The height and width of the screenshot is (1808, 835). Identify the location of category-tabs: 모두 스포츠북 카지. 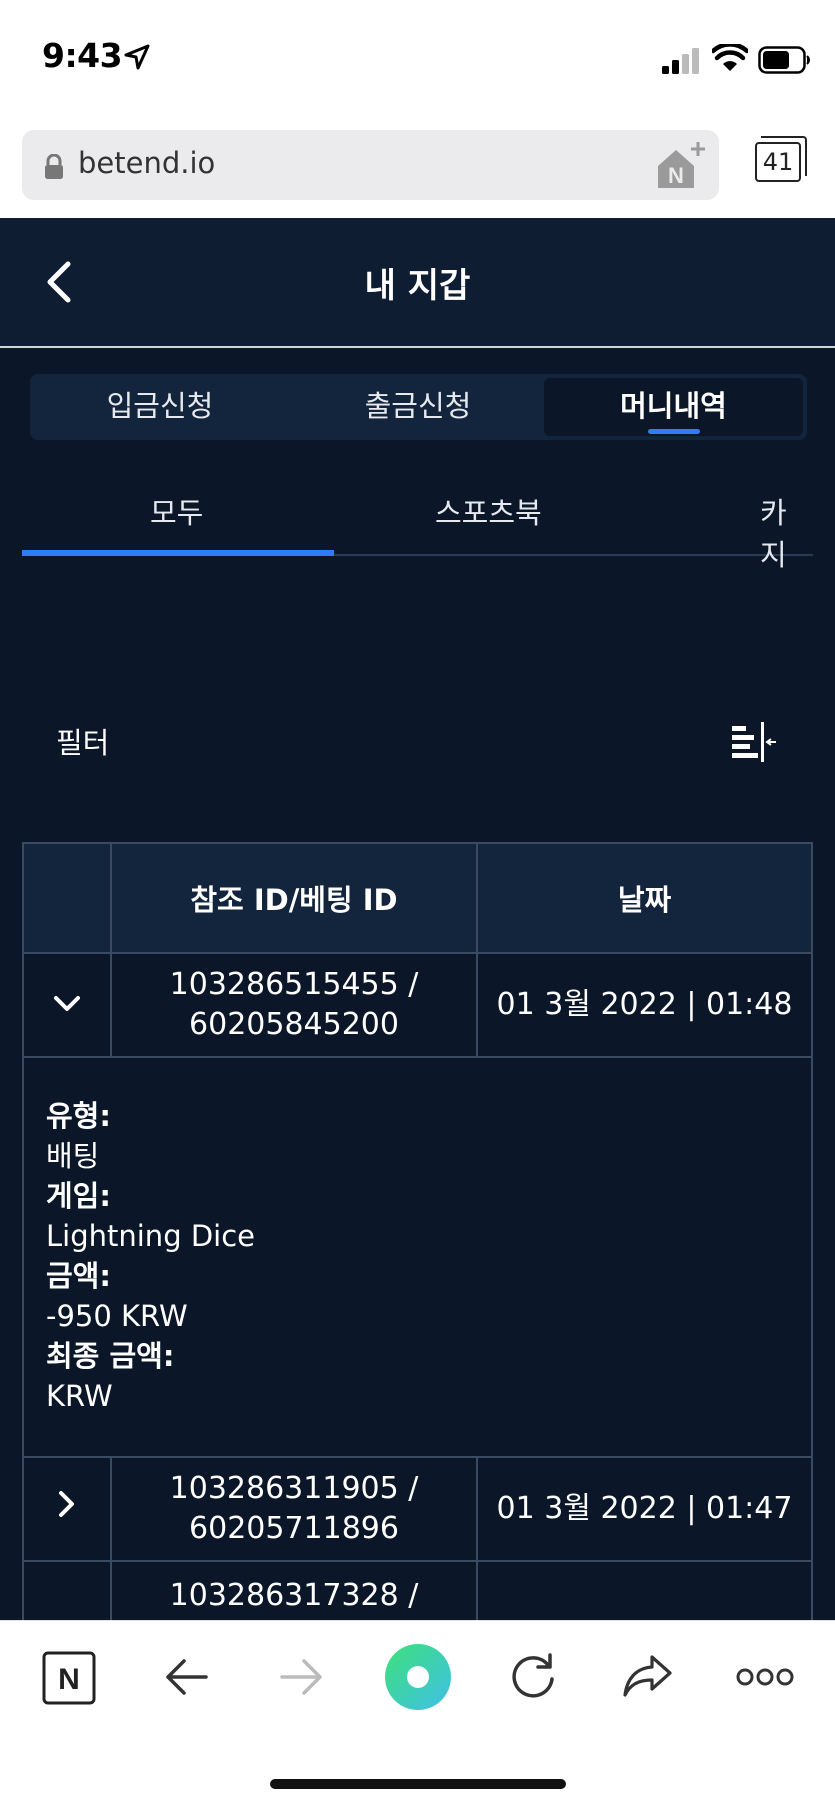
(417, 526).